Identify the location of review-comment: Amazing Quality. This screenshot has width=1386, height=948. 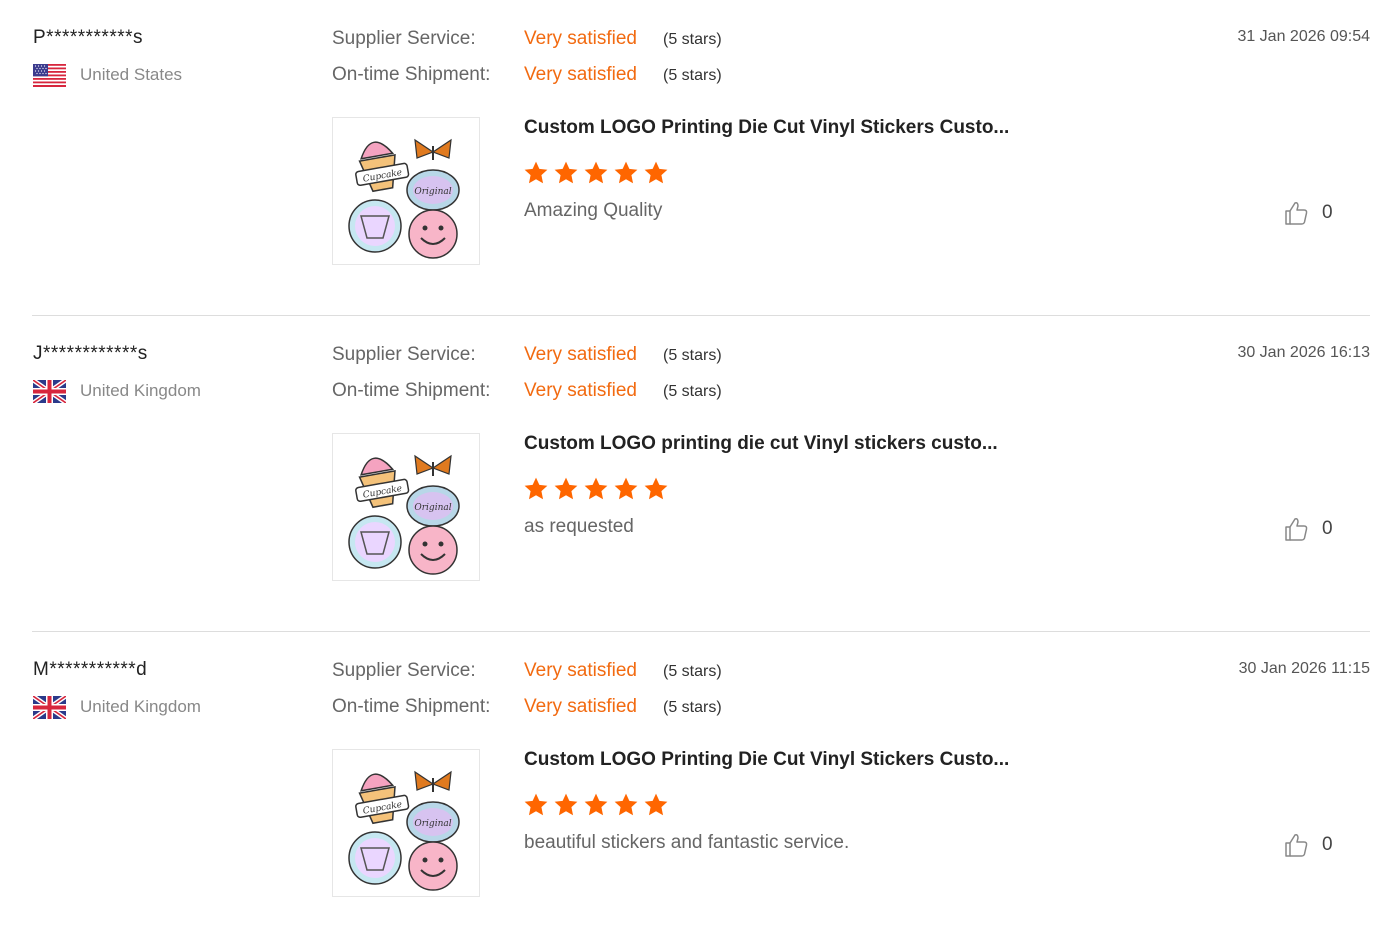
(593, 210).